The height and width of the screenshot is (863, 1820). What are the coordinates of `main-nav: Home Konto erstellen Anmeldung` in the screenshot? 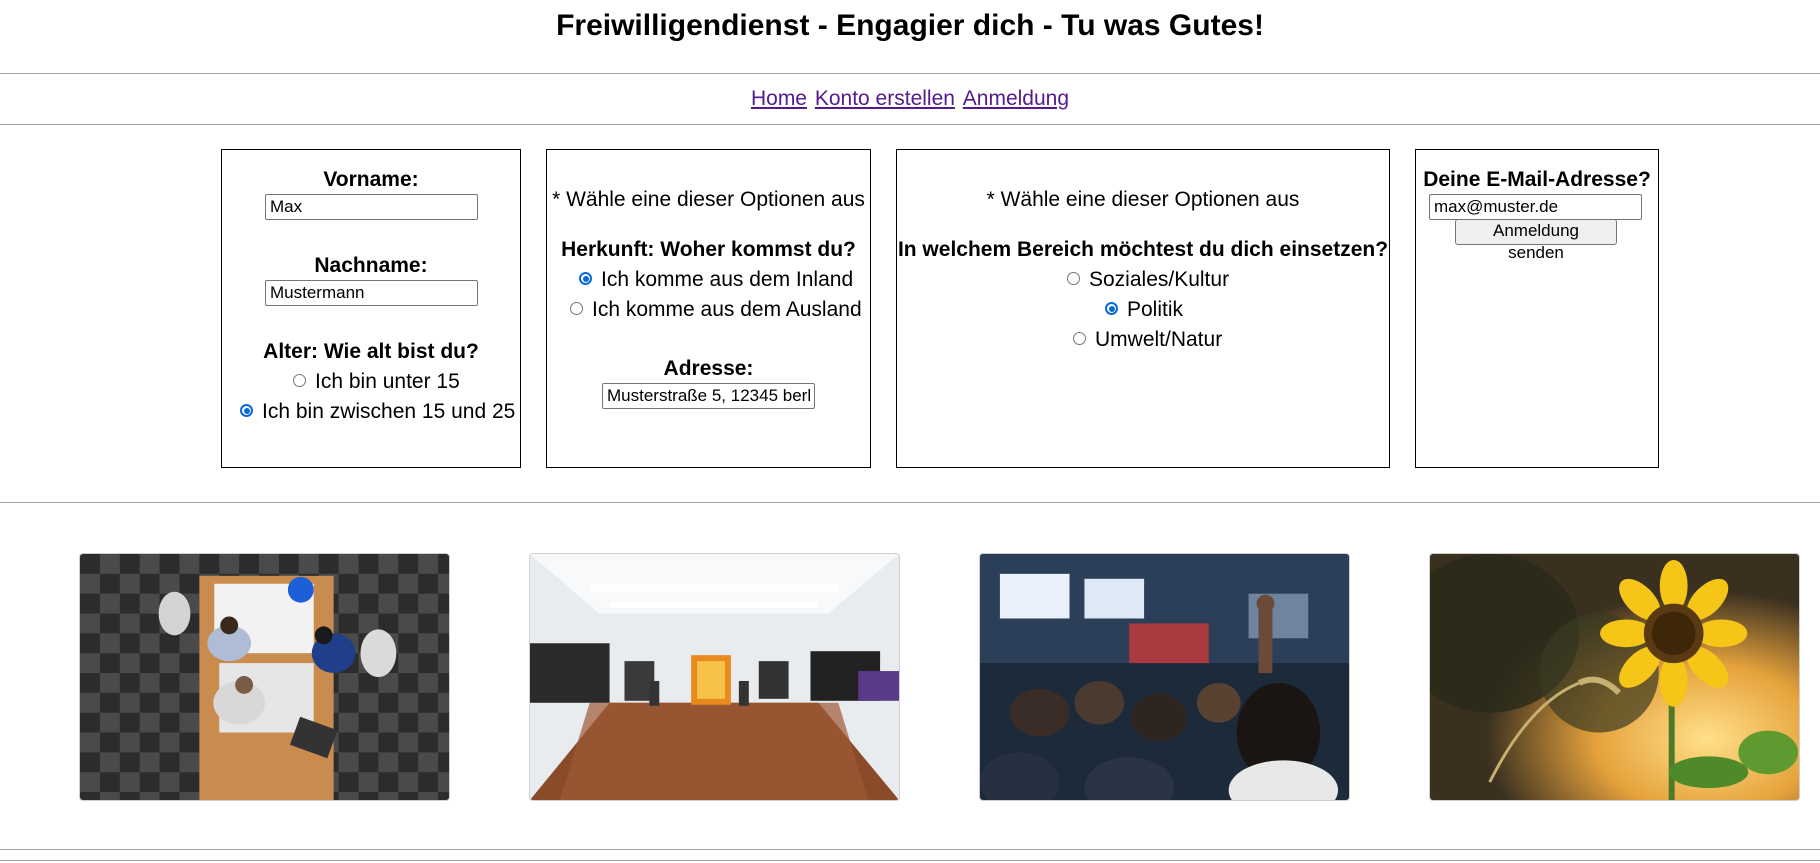 It's located at (910, 99).